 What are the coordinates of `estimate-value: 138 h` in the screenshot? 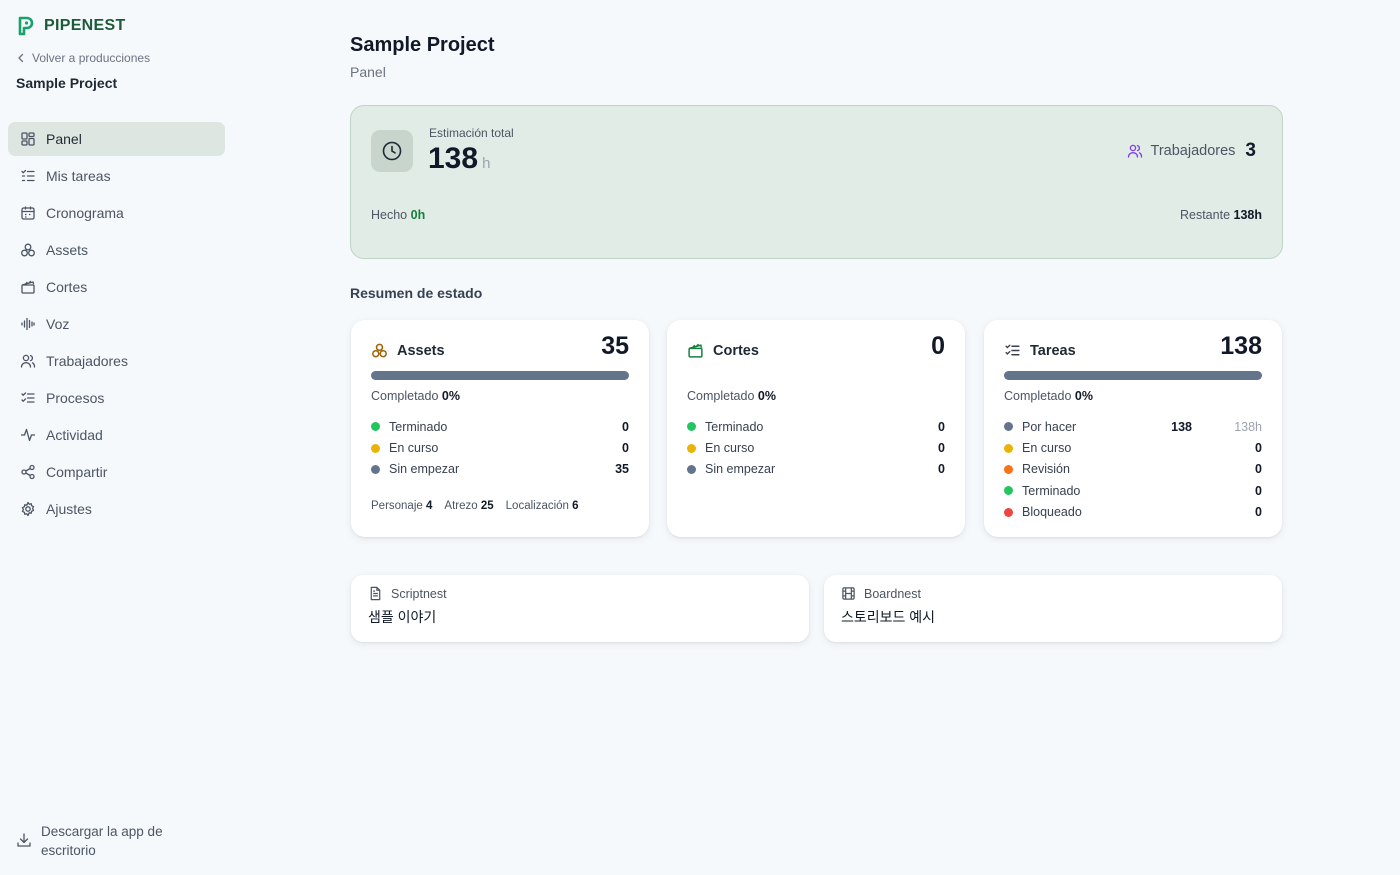 It's located at (459, 159).